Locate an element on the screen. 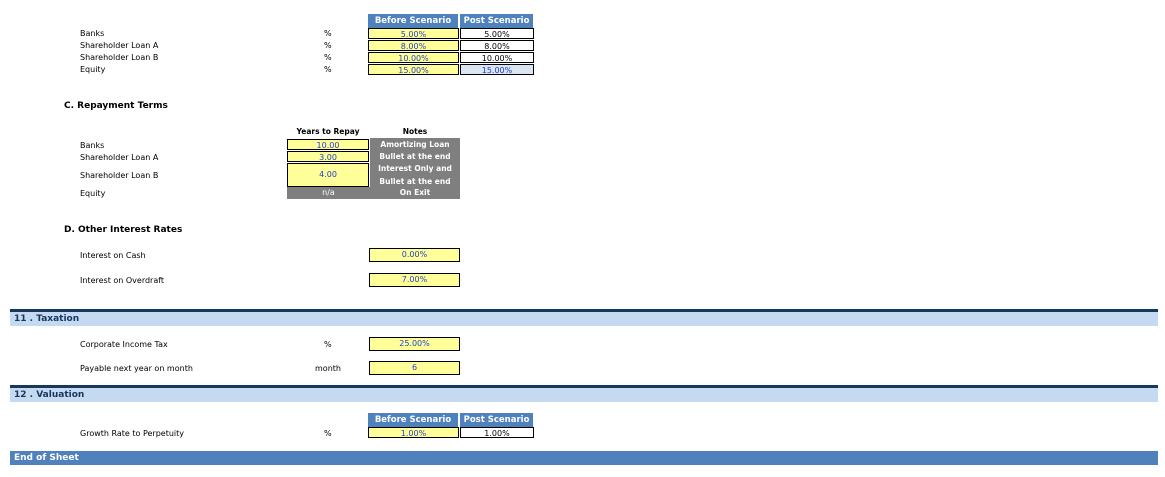  valuation-label-growth: Growth Rate to Perpetuity is located at coordinates (132, 433).